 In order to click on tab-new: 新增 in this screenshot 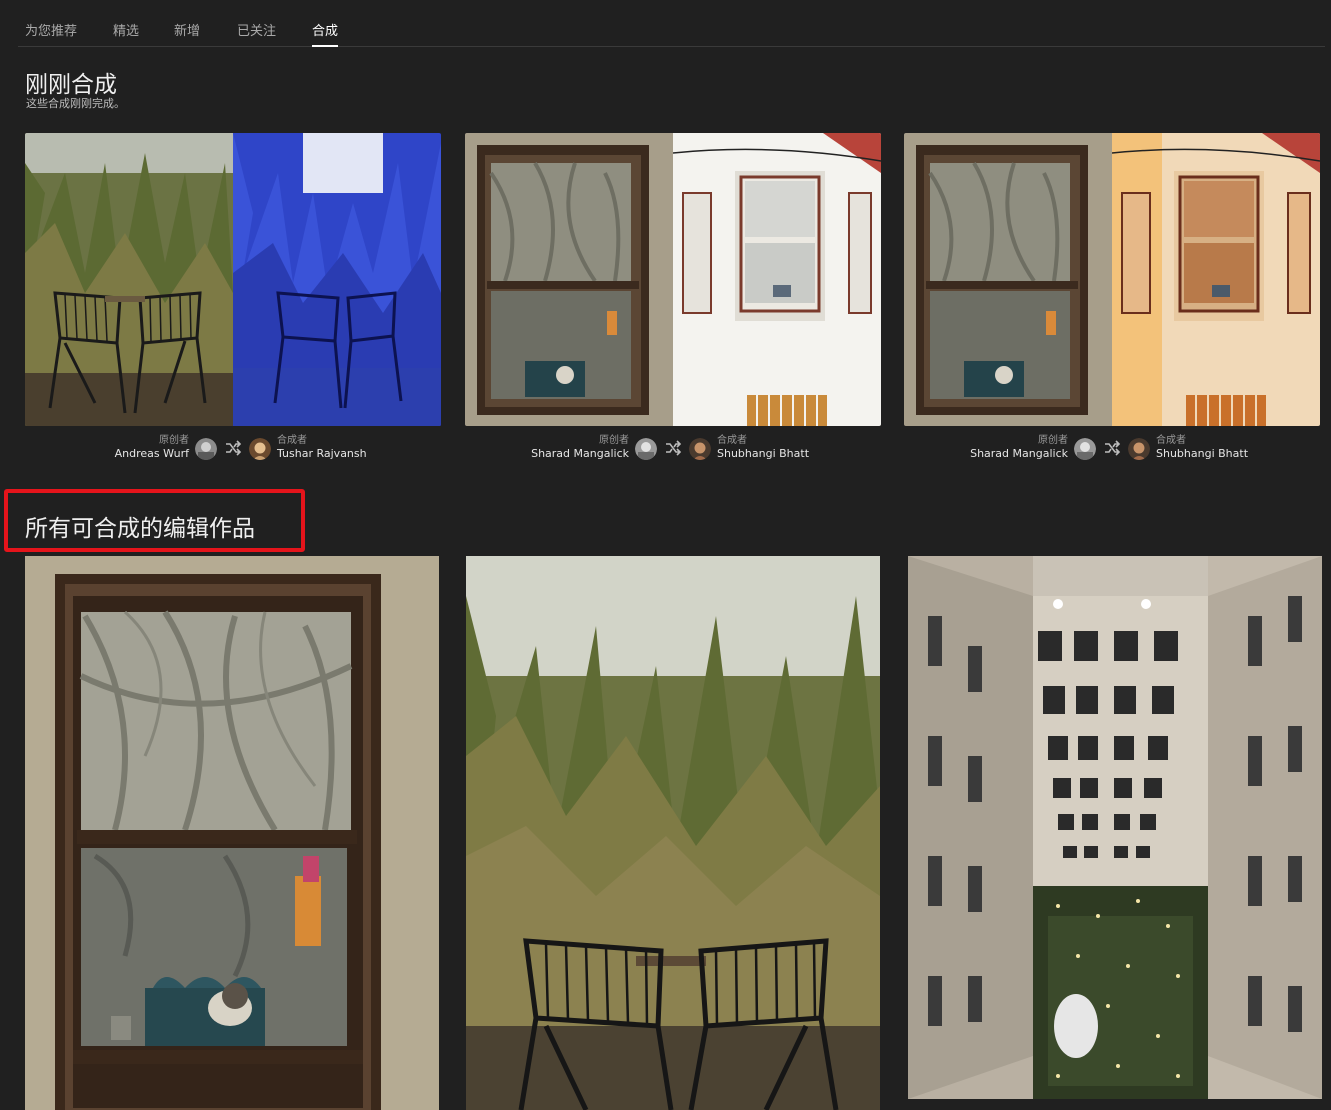, I will do `click(187, 29)`.